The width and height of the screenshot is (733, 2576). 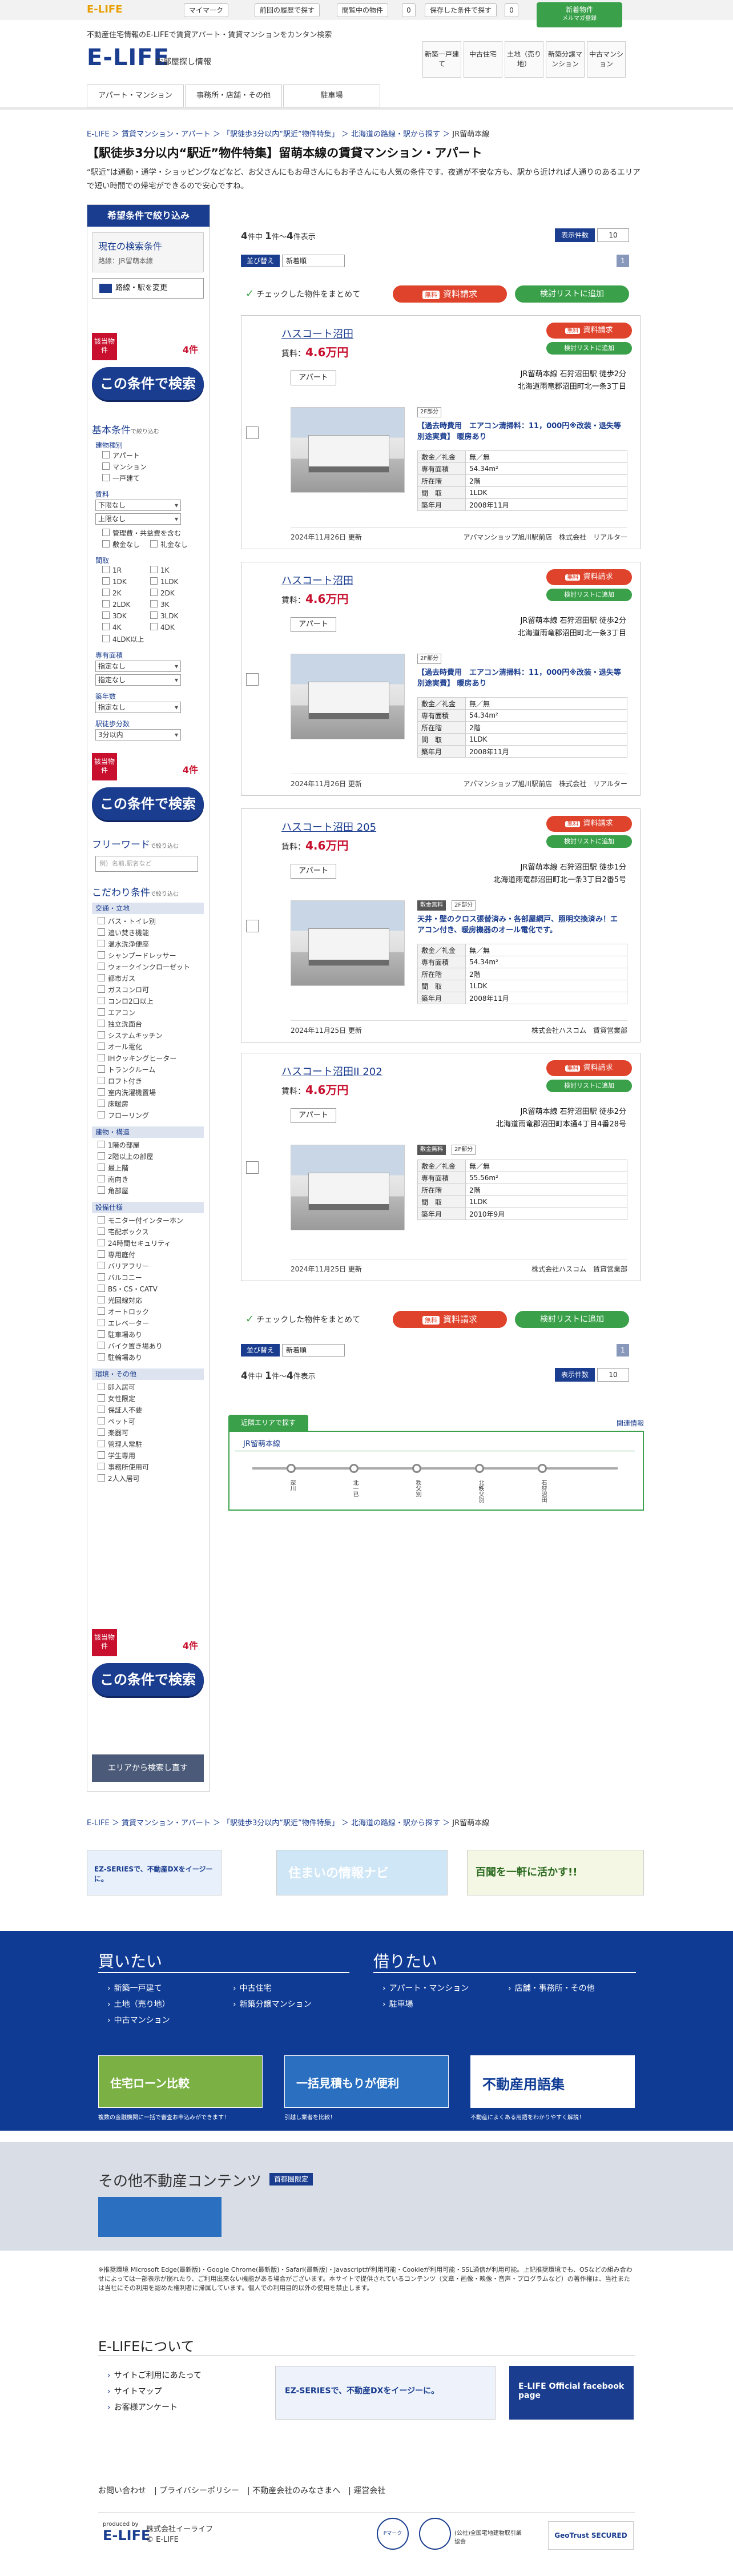 What do you see at coordinates (180, 2081) in the screenshot?
I see `promo-loan: 住宅ローン比較` at bounding box center [180, 2081].